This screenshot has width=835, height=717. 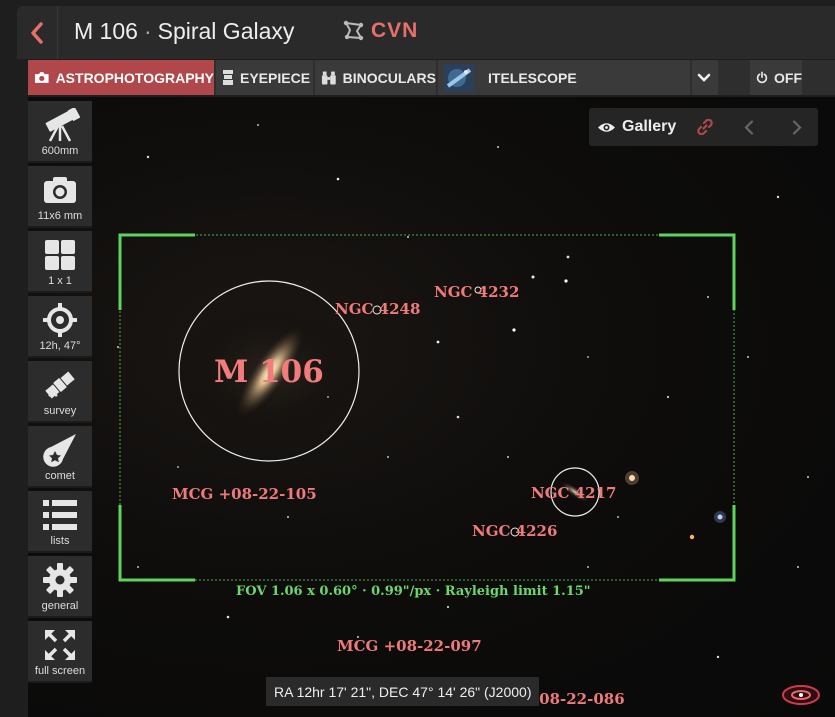 What do you see at coordinates (60, 671) in the screenshot?
I see `tool-label: full screen` at bounding box center [60, 671].